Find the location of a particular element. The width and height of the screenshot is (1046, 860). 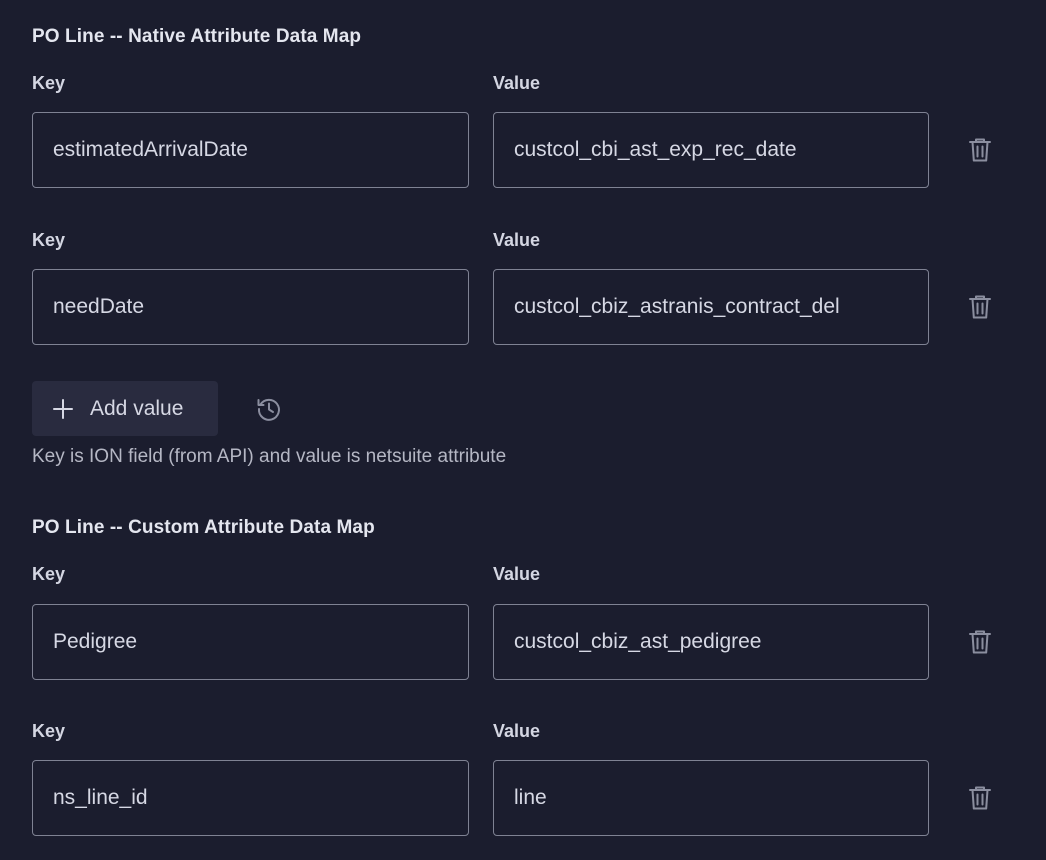

plus-icon is located at coordinates (63, 409).